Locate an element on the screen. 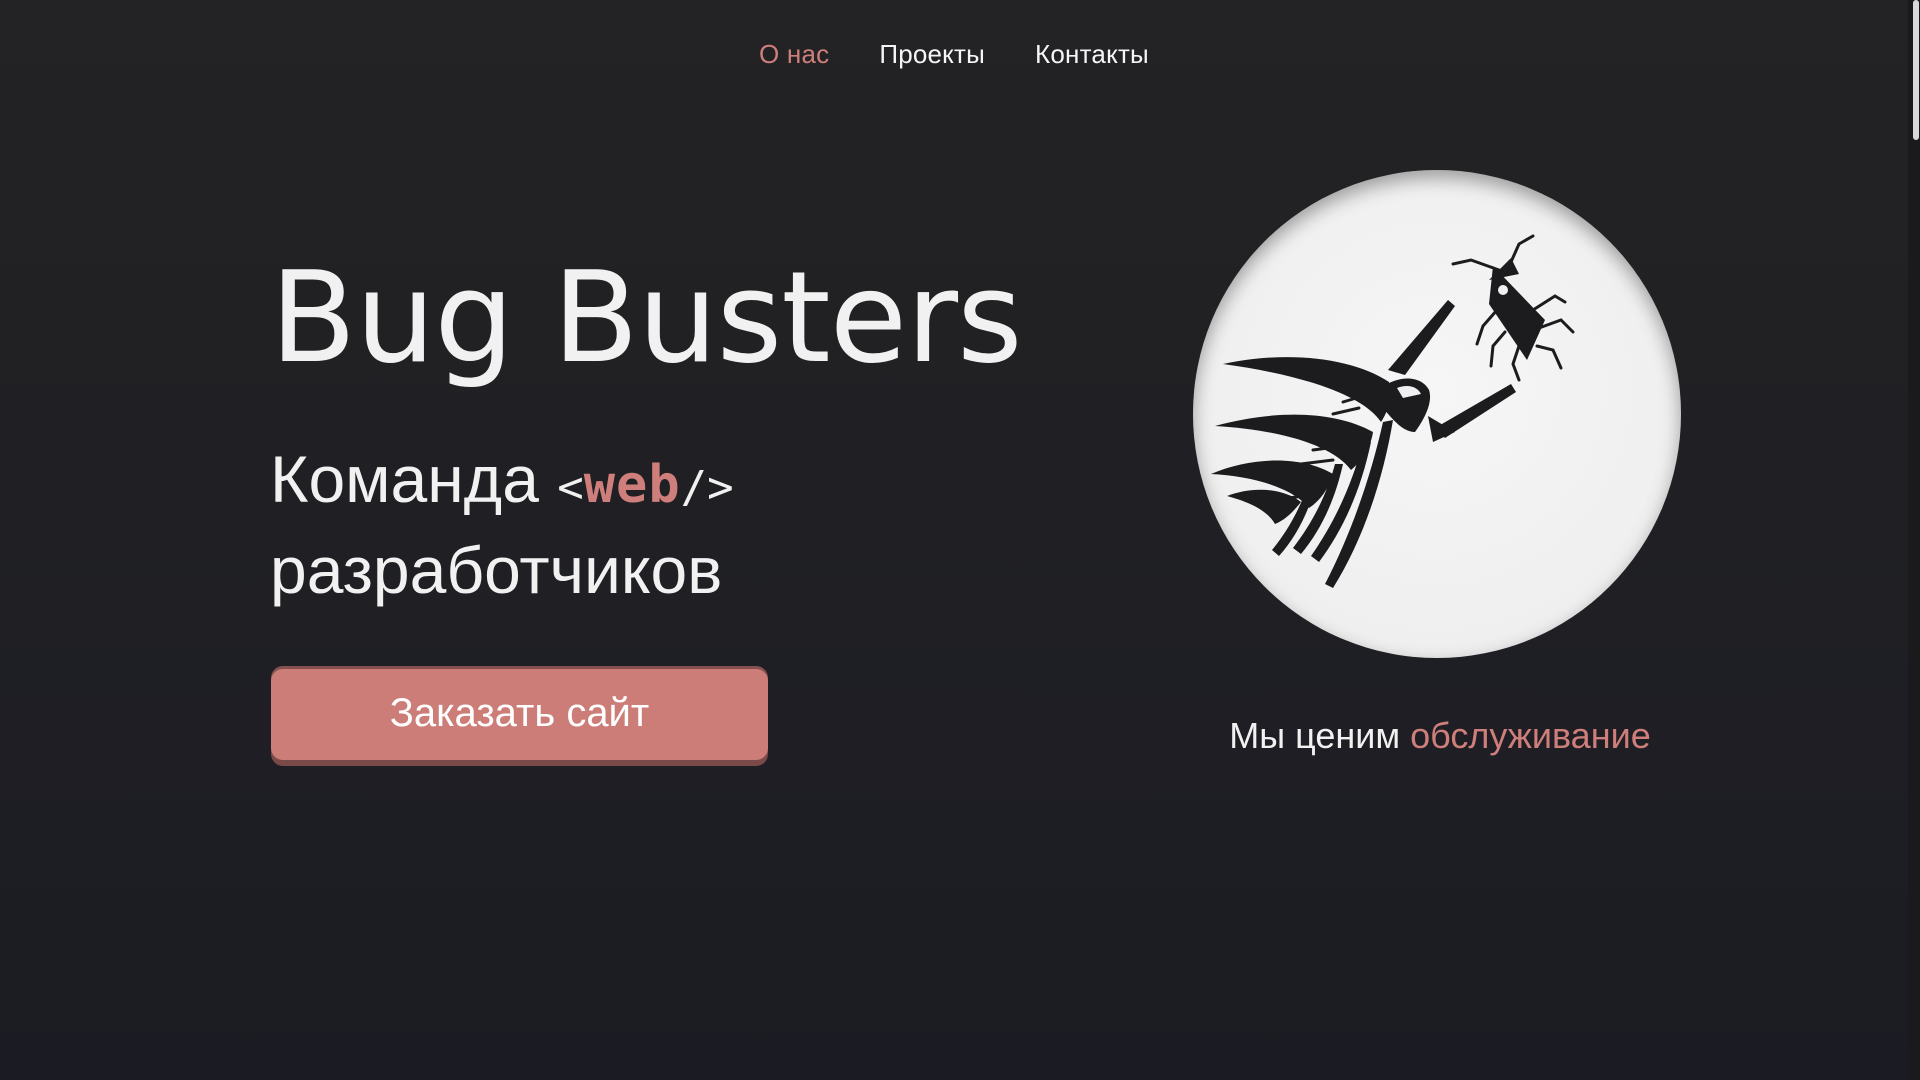 The height and width of the screenshot is (1080, 1920). logo-circle is located at coordinates (1437, 414).